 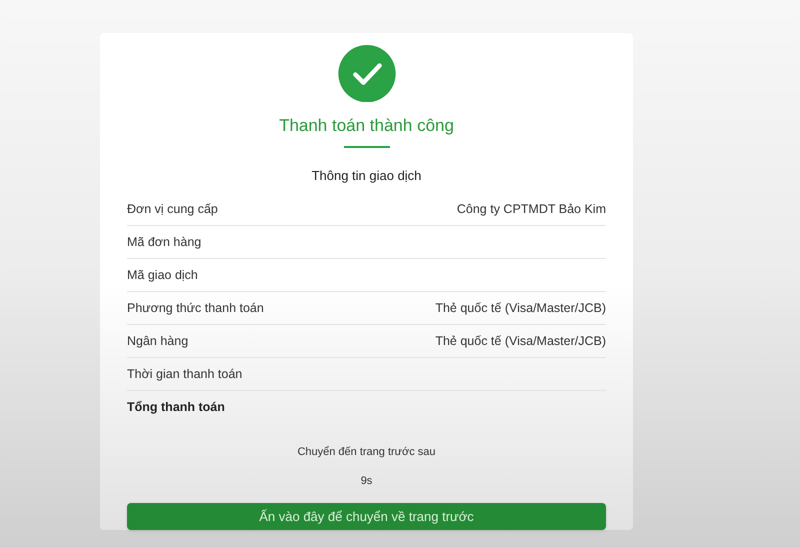 I want to click on back-button: Ấn vào đây để chuyển về trang trước, so click(x=366, y=516).